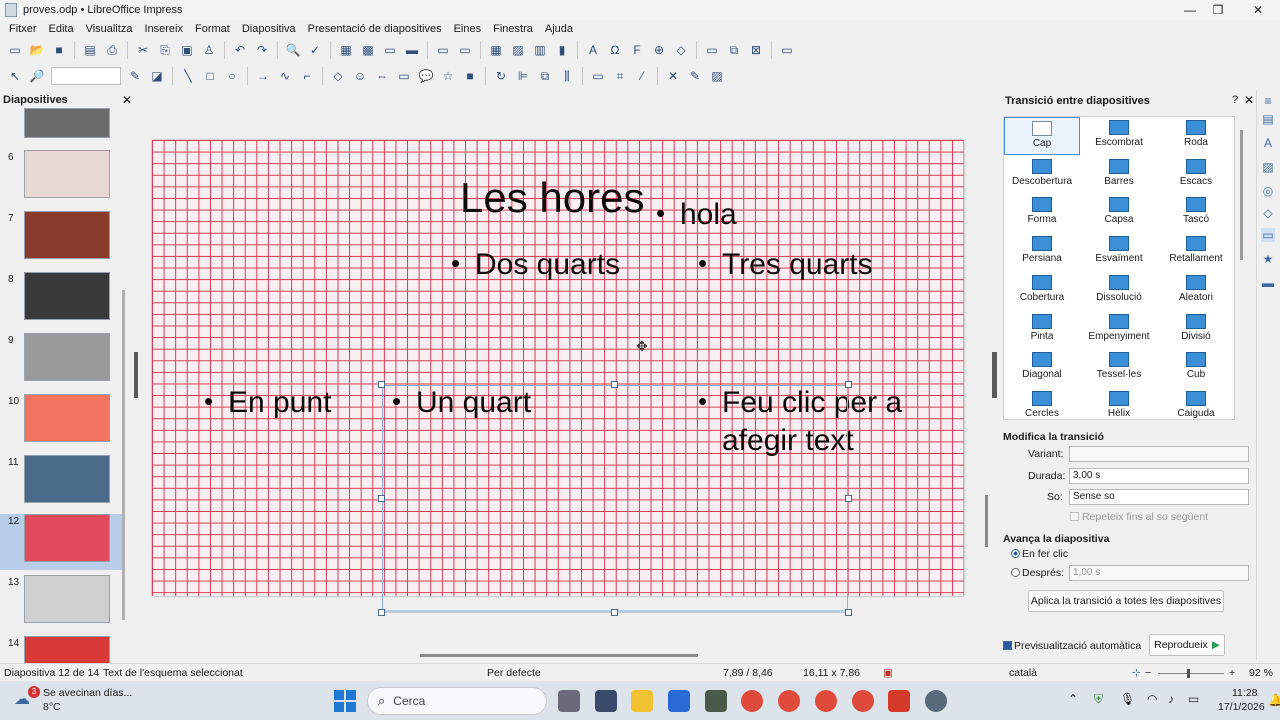  Describe the element at coordinates (593, 50) in the screenshot. I see `text-box-icon: A` at that location.